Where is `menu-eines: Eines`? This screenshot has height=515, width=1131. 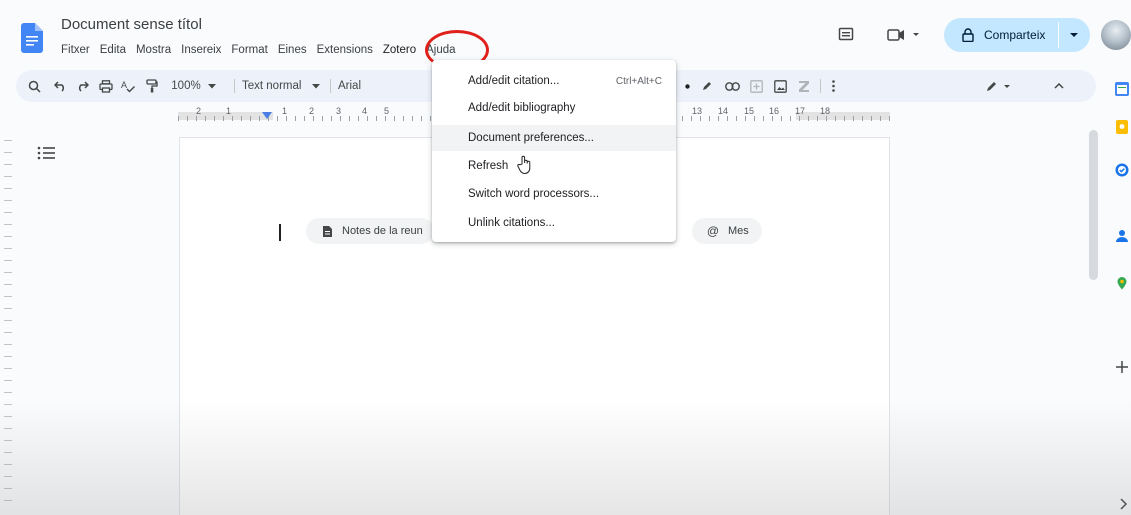
menu-eines: Eines is located at coordinates (292, 50).